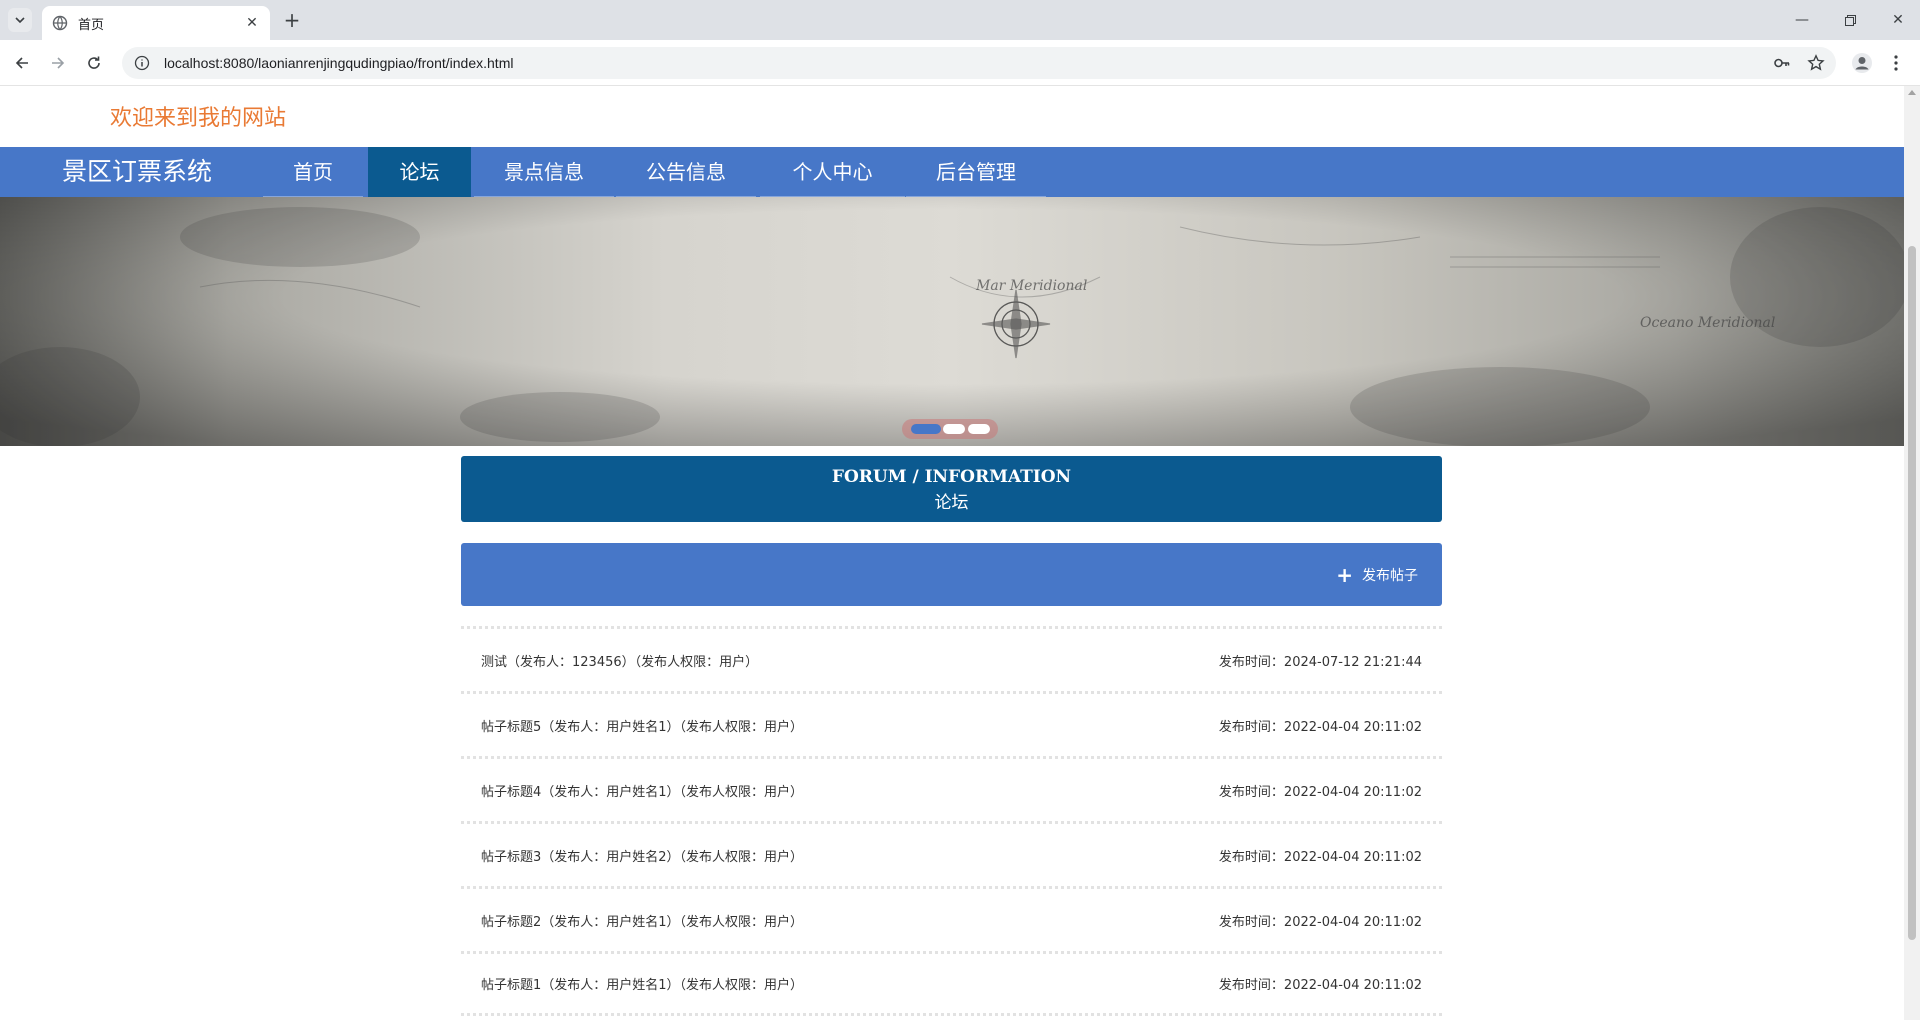 The height and width of the screenshot is (1020, 1920). I want to click on reload-button, so click(94, 63).